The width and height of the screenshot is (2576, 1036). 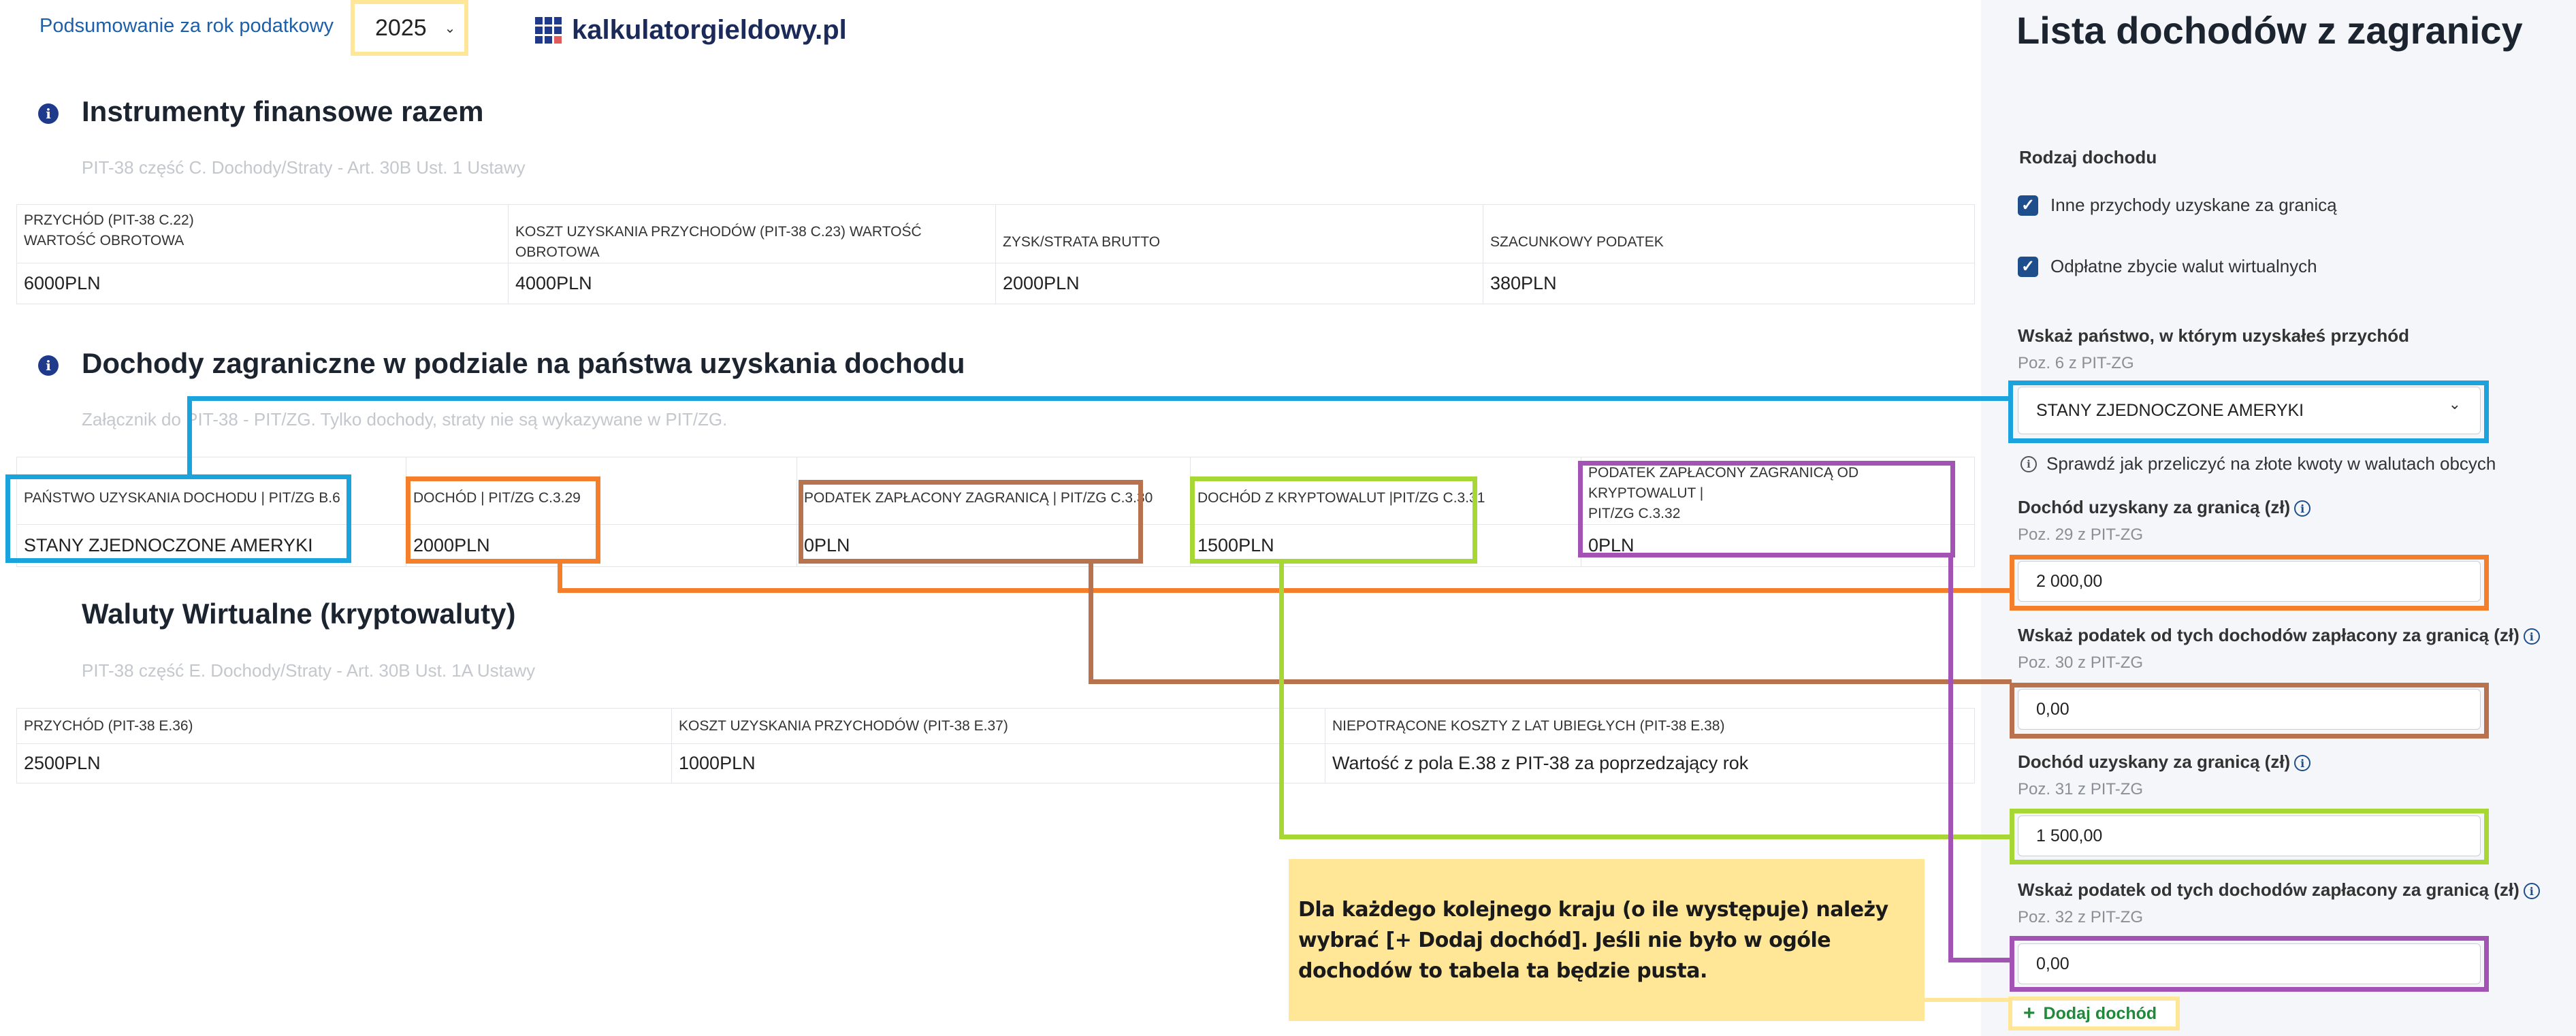 I want to click on checkbox-label: Odpłatne zbycie walut wirtualnych, so click(x=2184, y=266).